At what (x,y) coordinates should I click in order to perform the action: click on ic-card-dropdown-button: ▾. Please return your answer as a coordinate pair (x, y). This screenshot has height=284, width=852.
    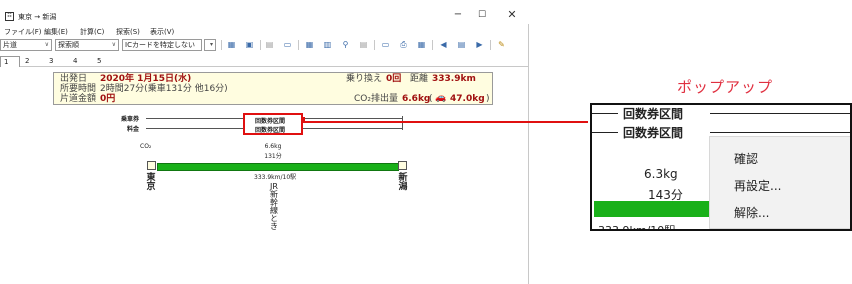
    Looking at the image, I should click on (210, 45).